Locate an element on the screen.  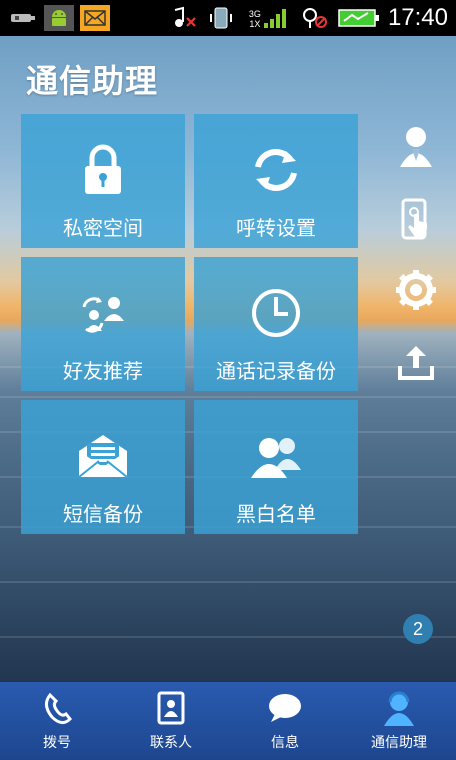
tile-private-space: 私密空间 is located at coordinates (103, 181).